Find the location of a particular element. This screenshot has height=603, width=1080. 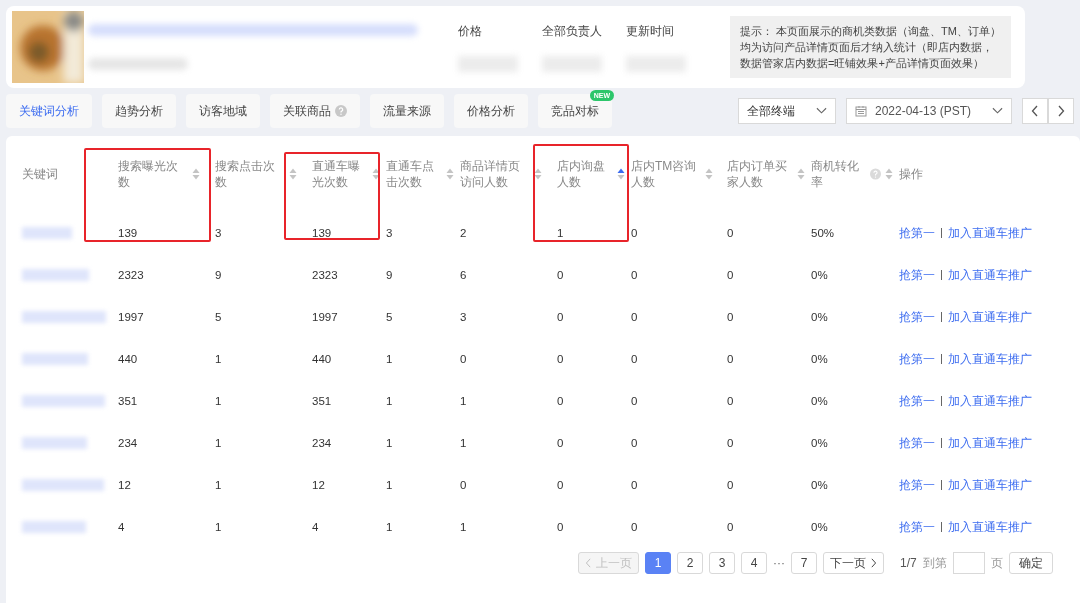

tab: 关联商品 is located at coordinates (315, 111).